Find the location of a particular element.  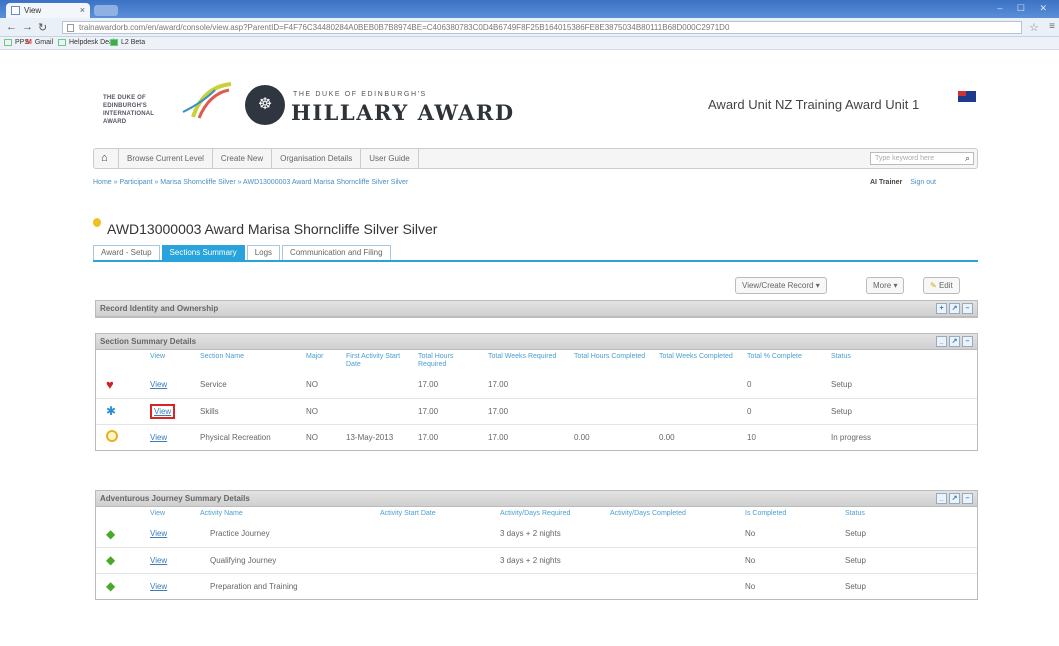

col-header: Total Hours Completed is located at coordinates (612, 361).